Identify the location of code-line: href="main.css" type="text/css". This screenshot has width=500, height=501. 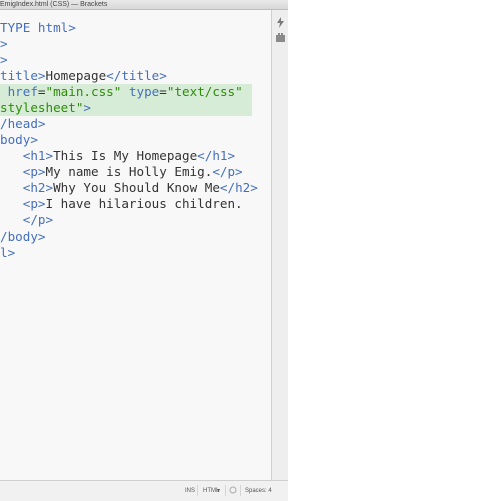
(126, 92).